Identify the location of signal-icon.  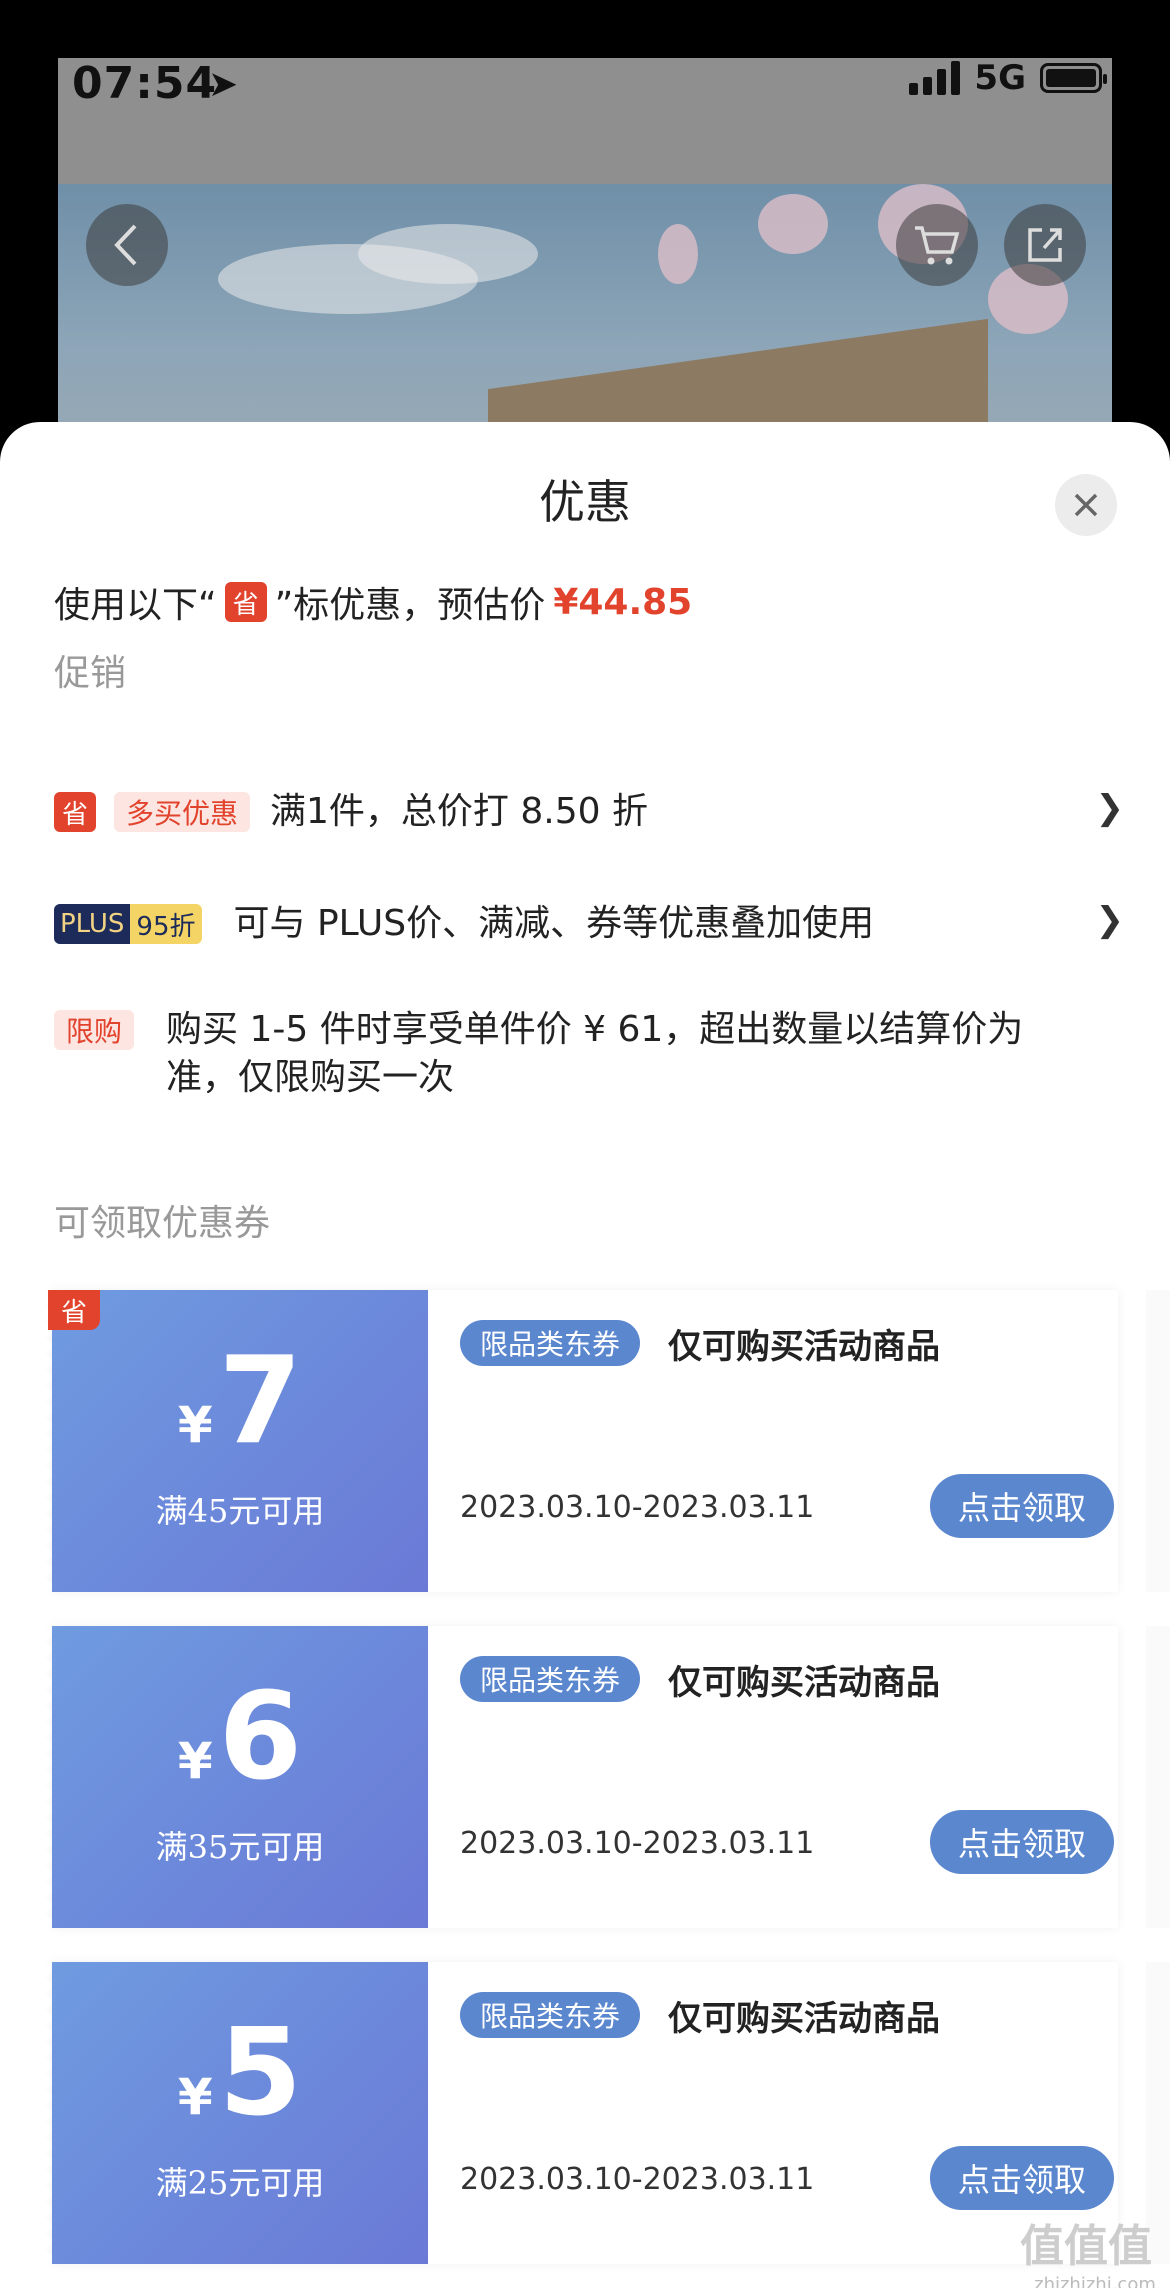
(935, 78).